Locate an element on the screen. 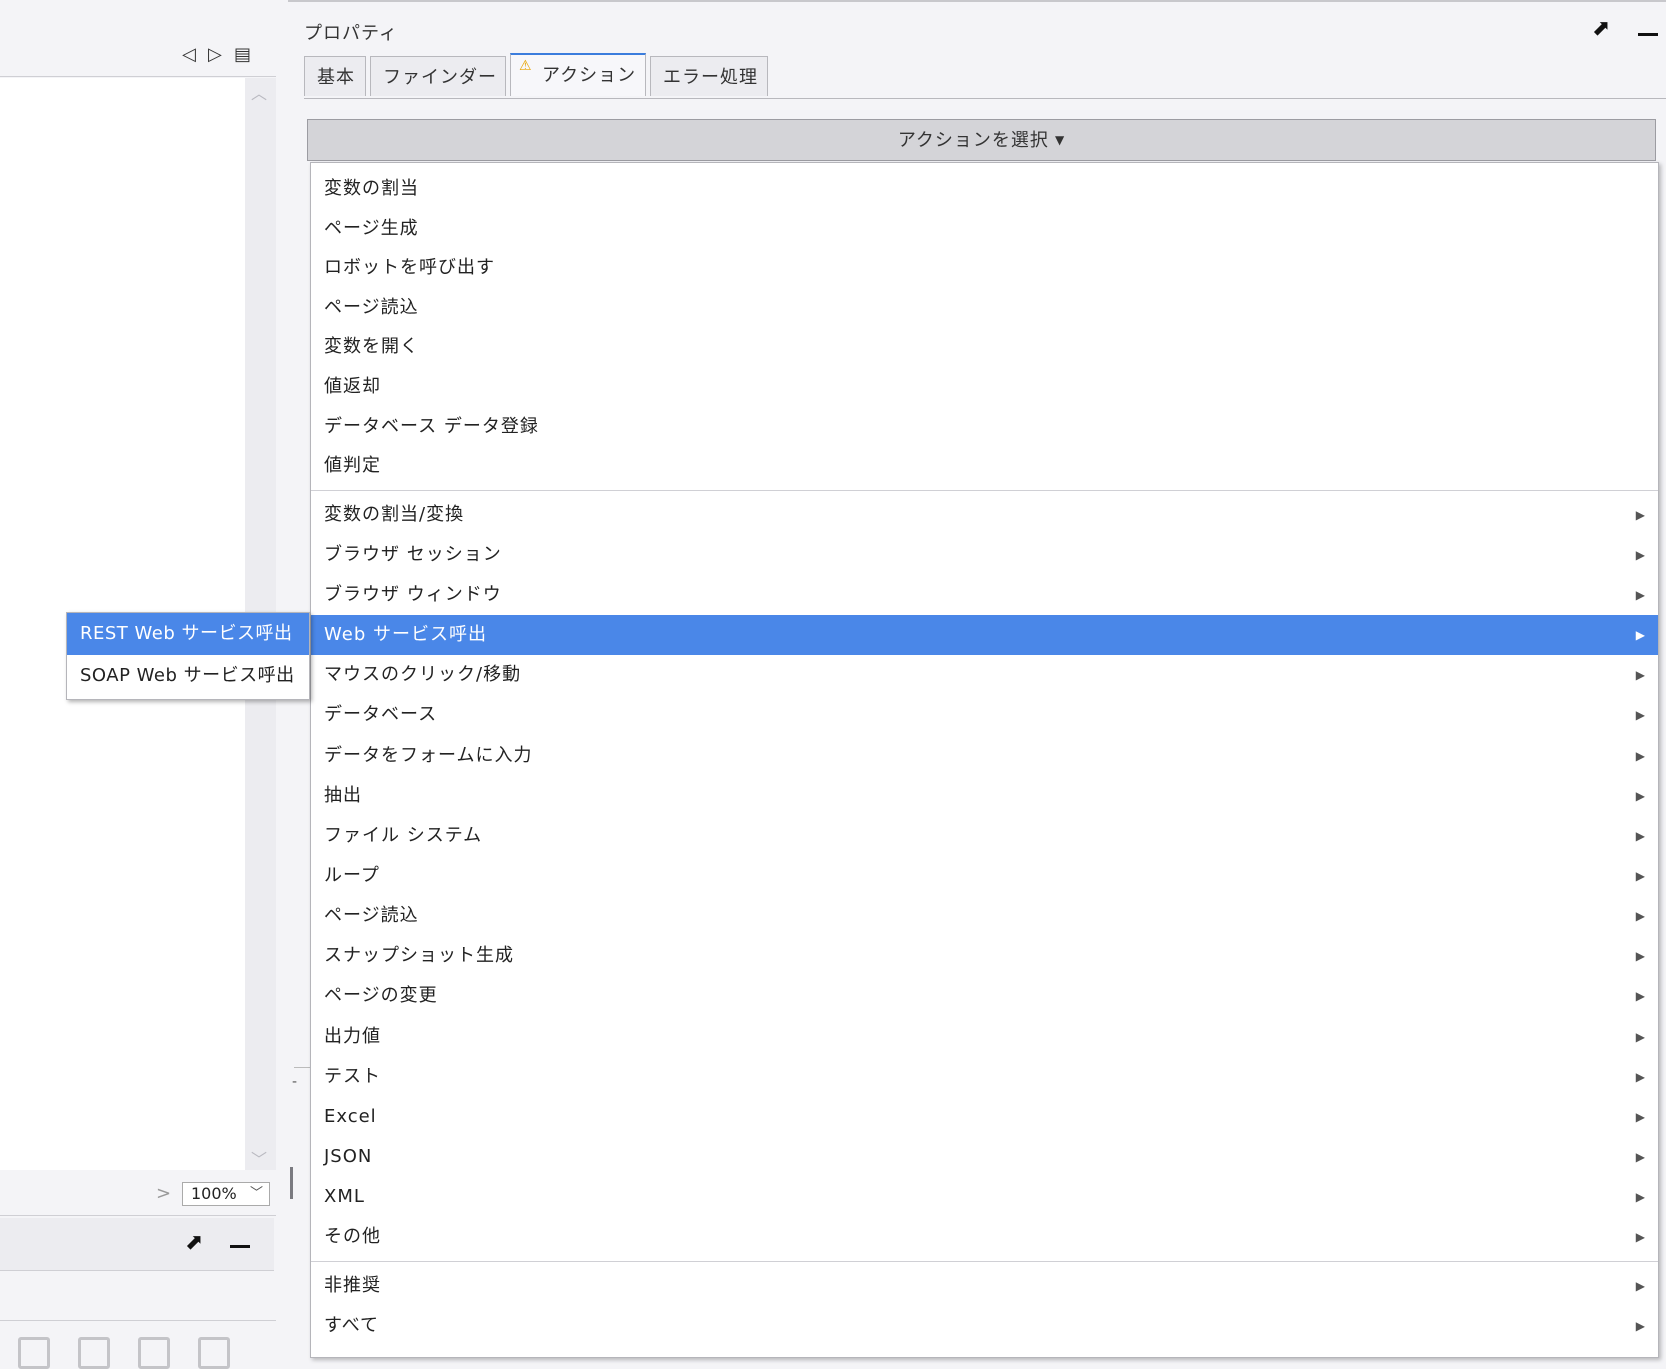 Image resolution: width=1666 pixels, height=1369 pixels. menu-item-label: ブラウザ ウィンドウ is located at coordinates (413, 595).